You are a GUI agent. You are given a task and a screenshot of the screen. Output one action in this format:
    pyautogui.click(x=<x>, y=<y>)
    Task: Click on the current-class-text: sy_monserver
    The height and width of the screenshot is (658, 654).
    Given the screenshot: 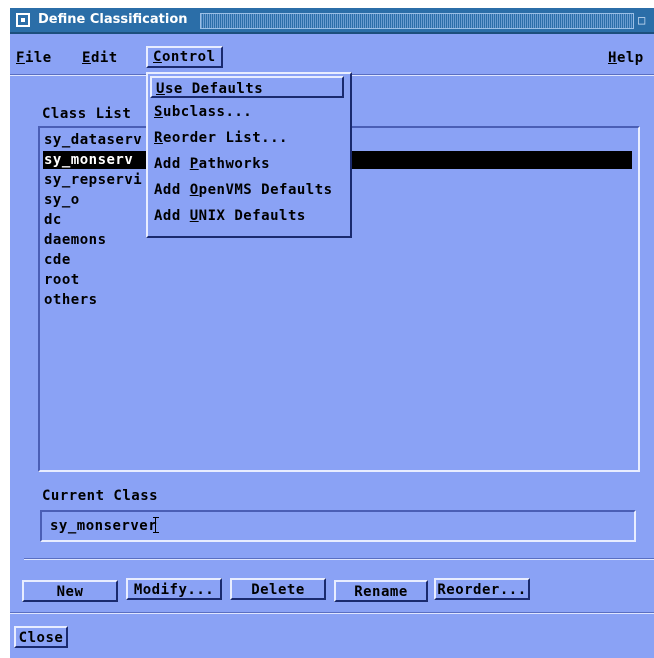 What is the action you would take?
    pyautogui.click(x=104, y=526)
    